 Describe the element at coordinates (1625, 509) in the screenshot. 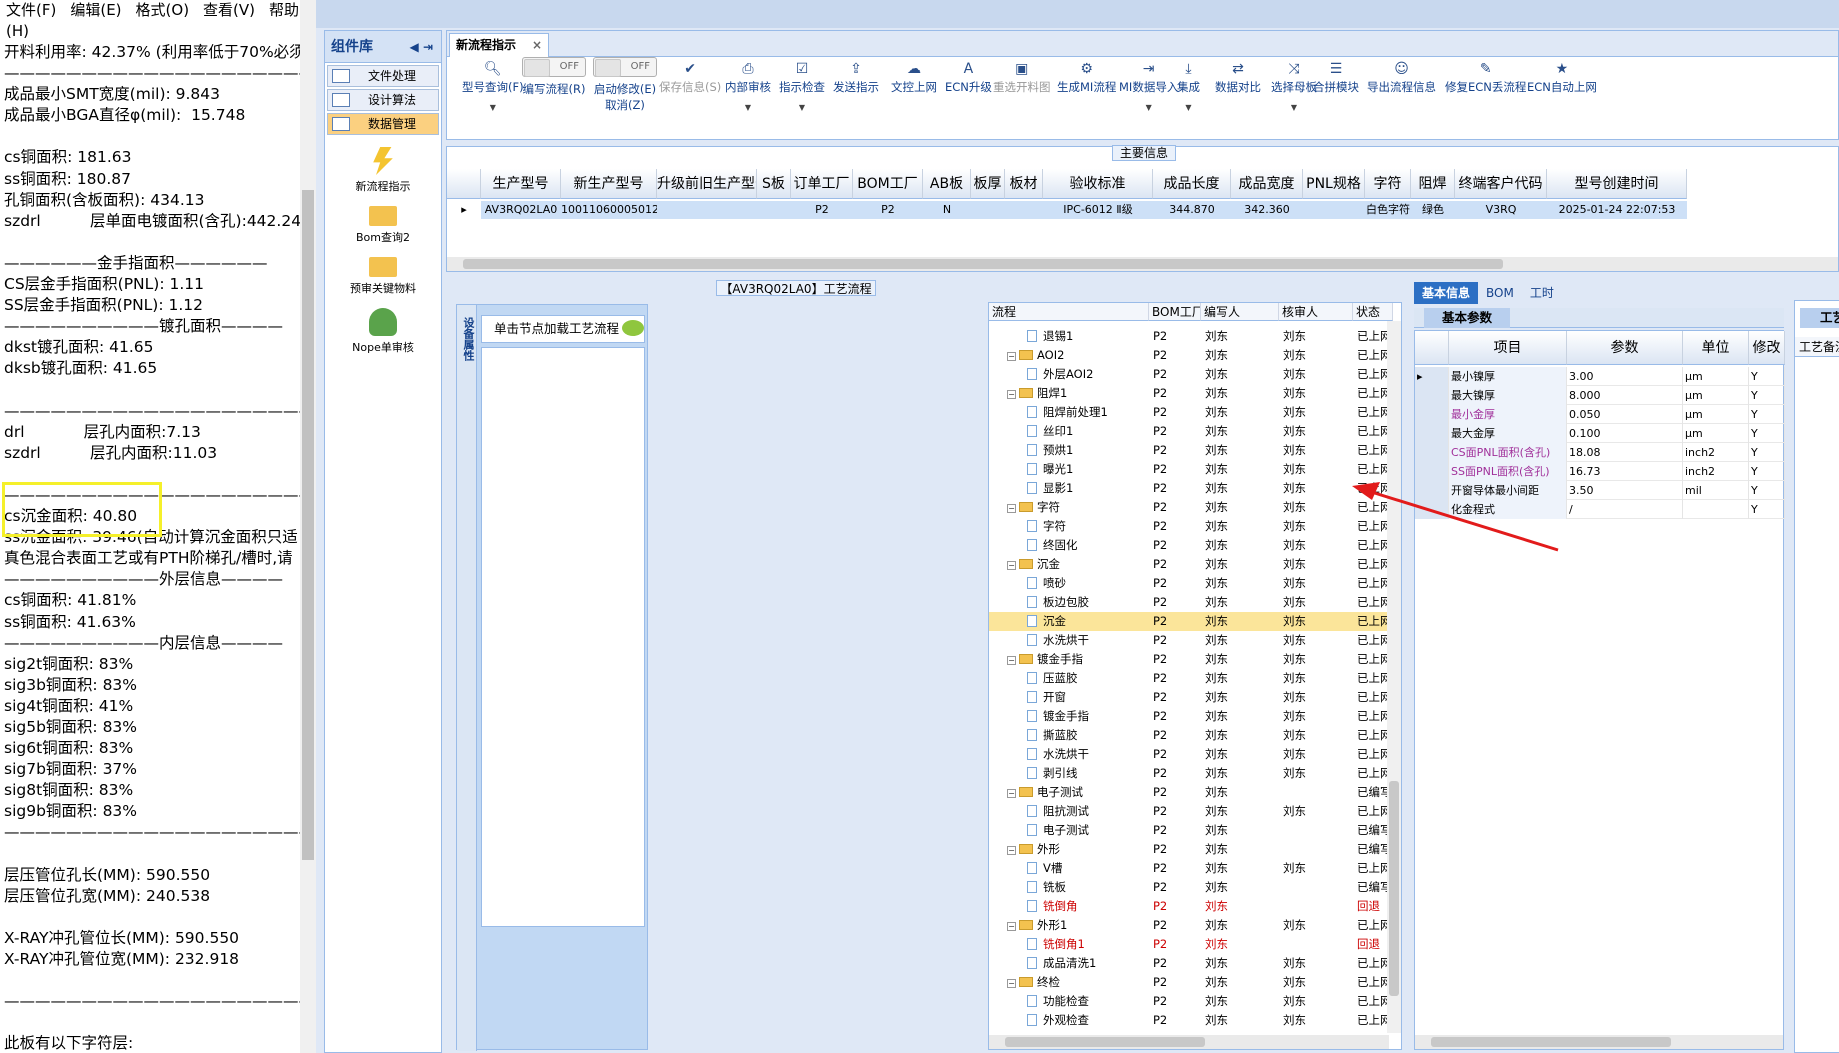

I see `param-value: /` at that location.